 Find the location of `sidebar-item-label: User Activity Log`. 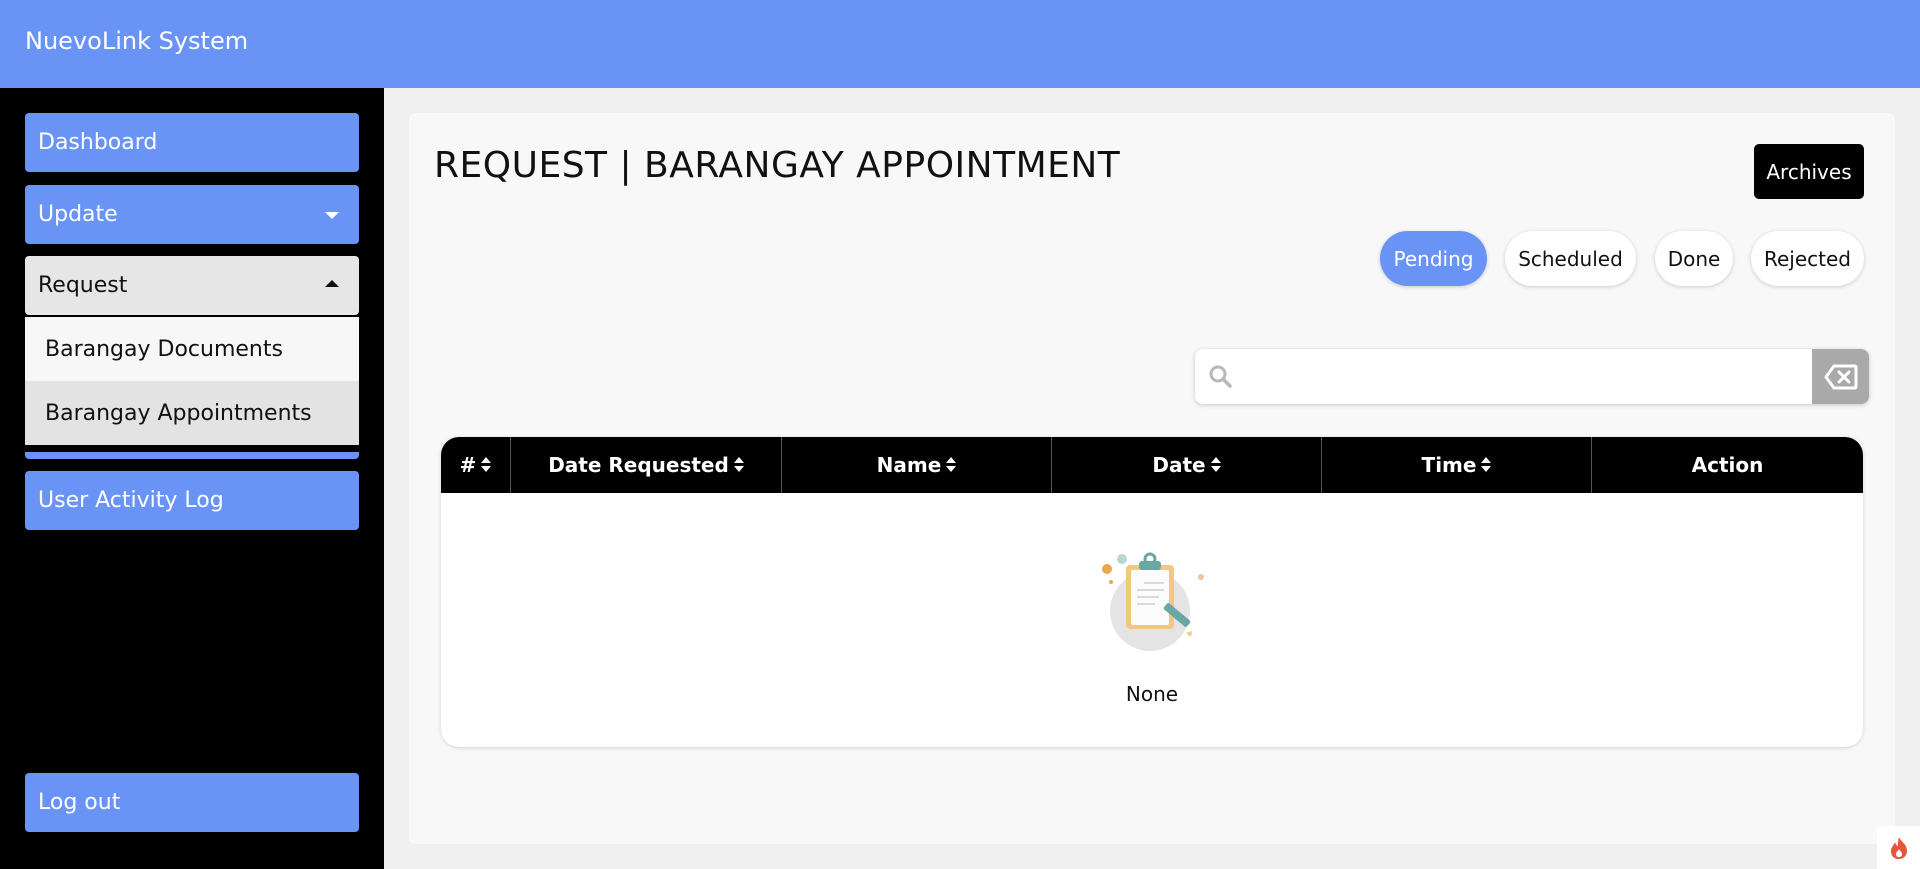

sidebar-item-label: User Activity Log is located at coordinates (131, 500).